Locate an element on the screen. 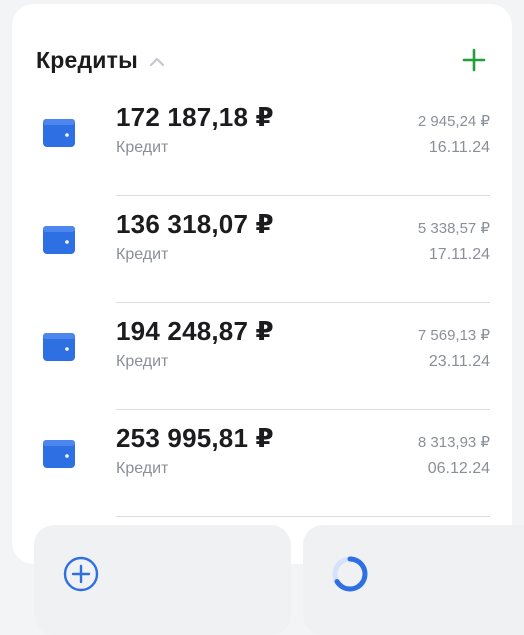 The height and width of the screenshot is (635, 524). loan-item: 253 995,81 ₽ Кредит 8 313,93 ₽ 06.12.24 is located at coordinates (263, 464).